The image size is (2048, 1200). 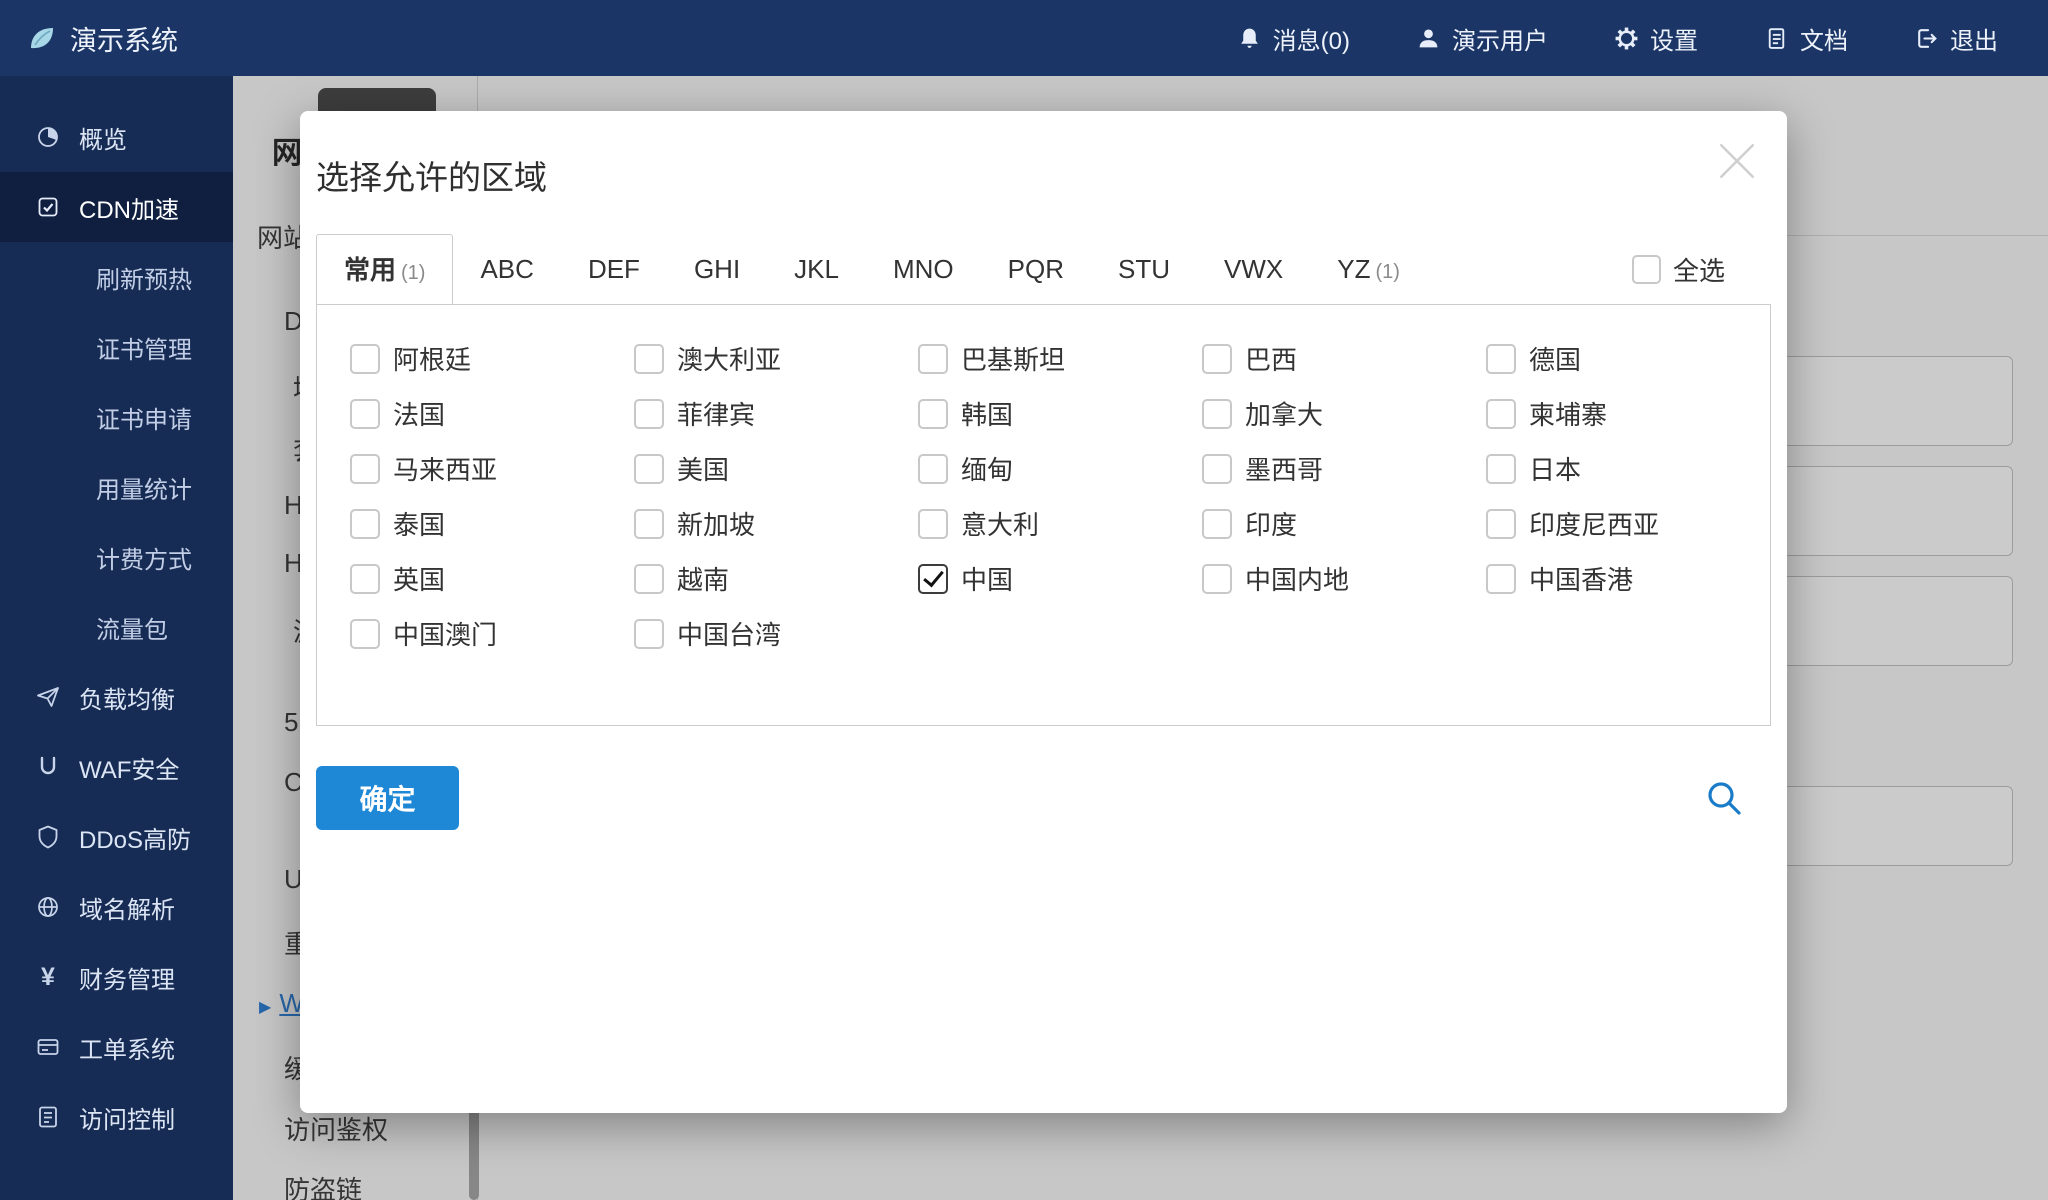 I want to click on region-option-vietnam: 越南, so click(x=776, y=578).